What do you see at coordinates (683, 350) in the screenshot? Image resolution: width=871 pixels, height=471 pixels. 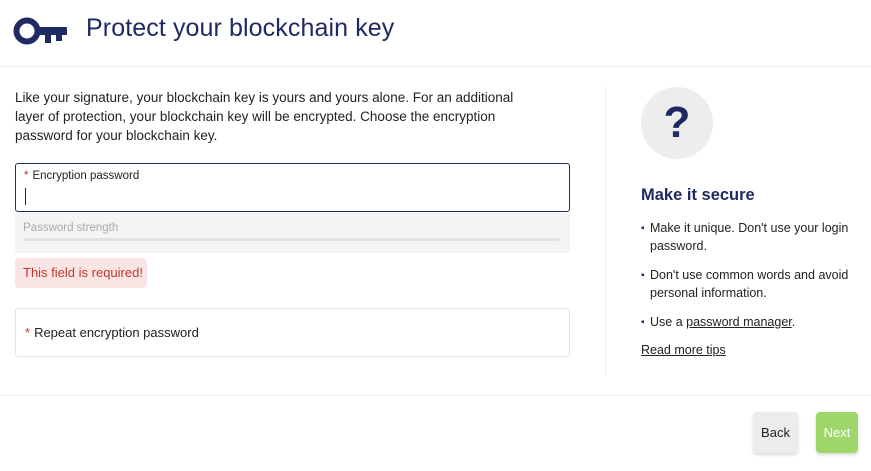 I see `read-more-tips-link: Read more tips` at bounding box center [683, 350].